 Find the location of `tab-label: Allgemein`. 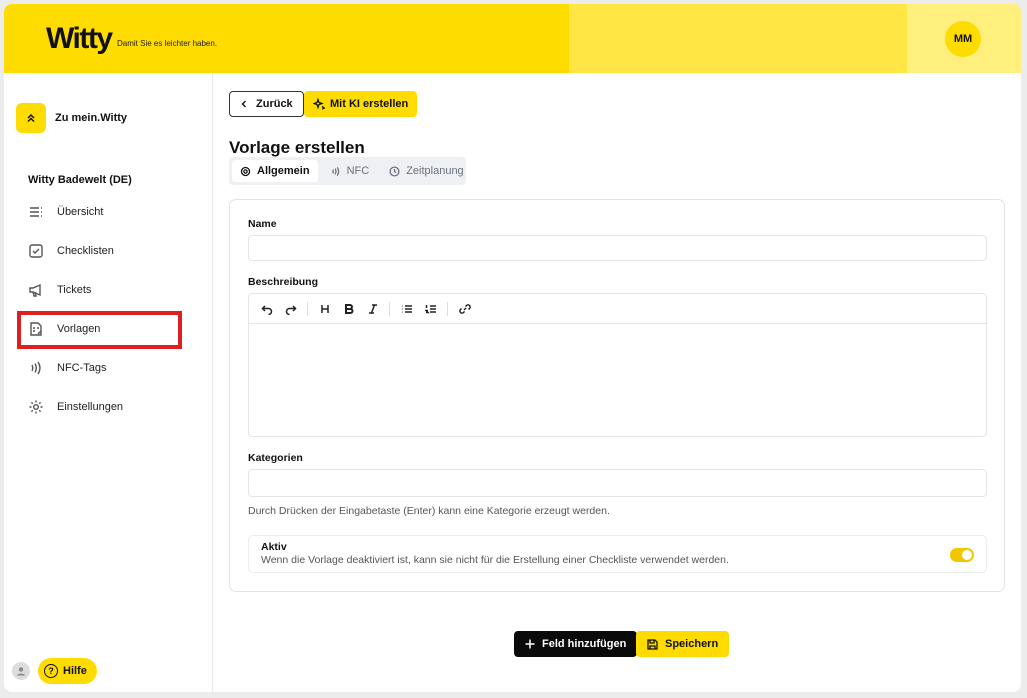

tab-label: Allgemein is located at coordinates (283, 171).